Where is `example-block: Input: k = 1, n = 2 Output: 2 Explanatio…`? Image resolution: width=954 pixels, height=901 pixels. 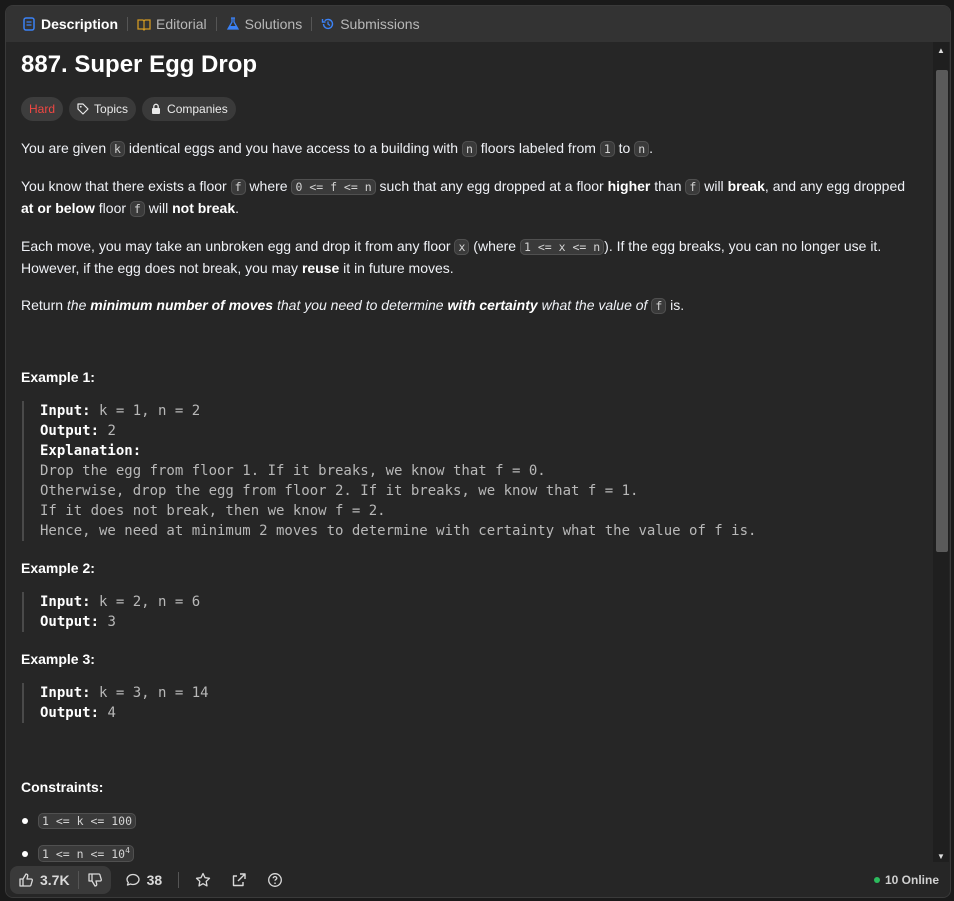 example-block: Input: k = 1, n = 2 Output: 2 Explanatio… is located at coordinates (470, 471).